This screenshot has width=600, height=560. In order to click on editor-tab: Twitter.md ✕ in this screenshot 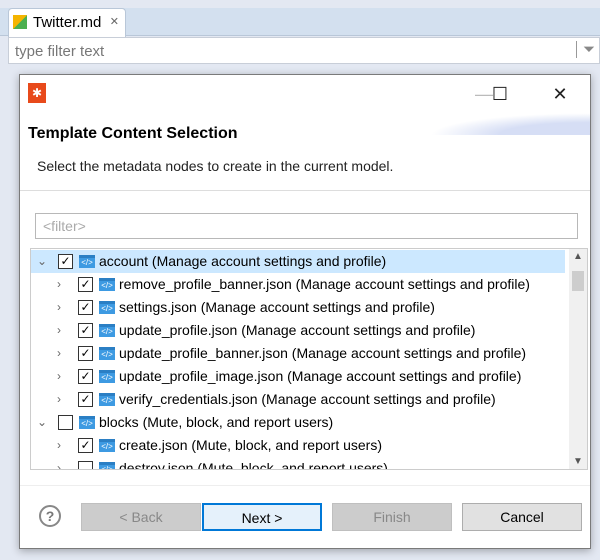, I will do `click(67, 22)`.